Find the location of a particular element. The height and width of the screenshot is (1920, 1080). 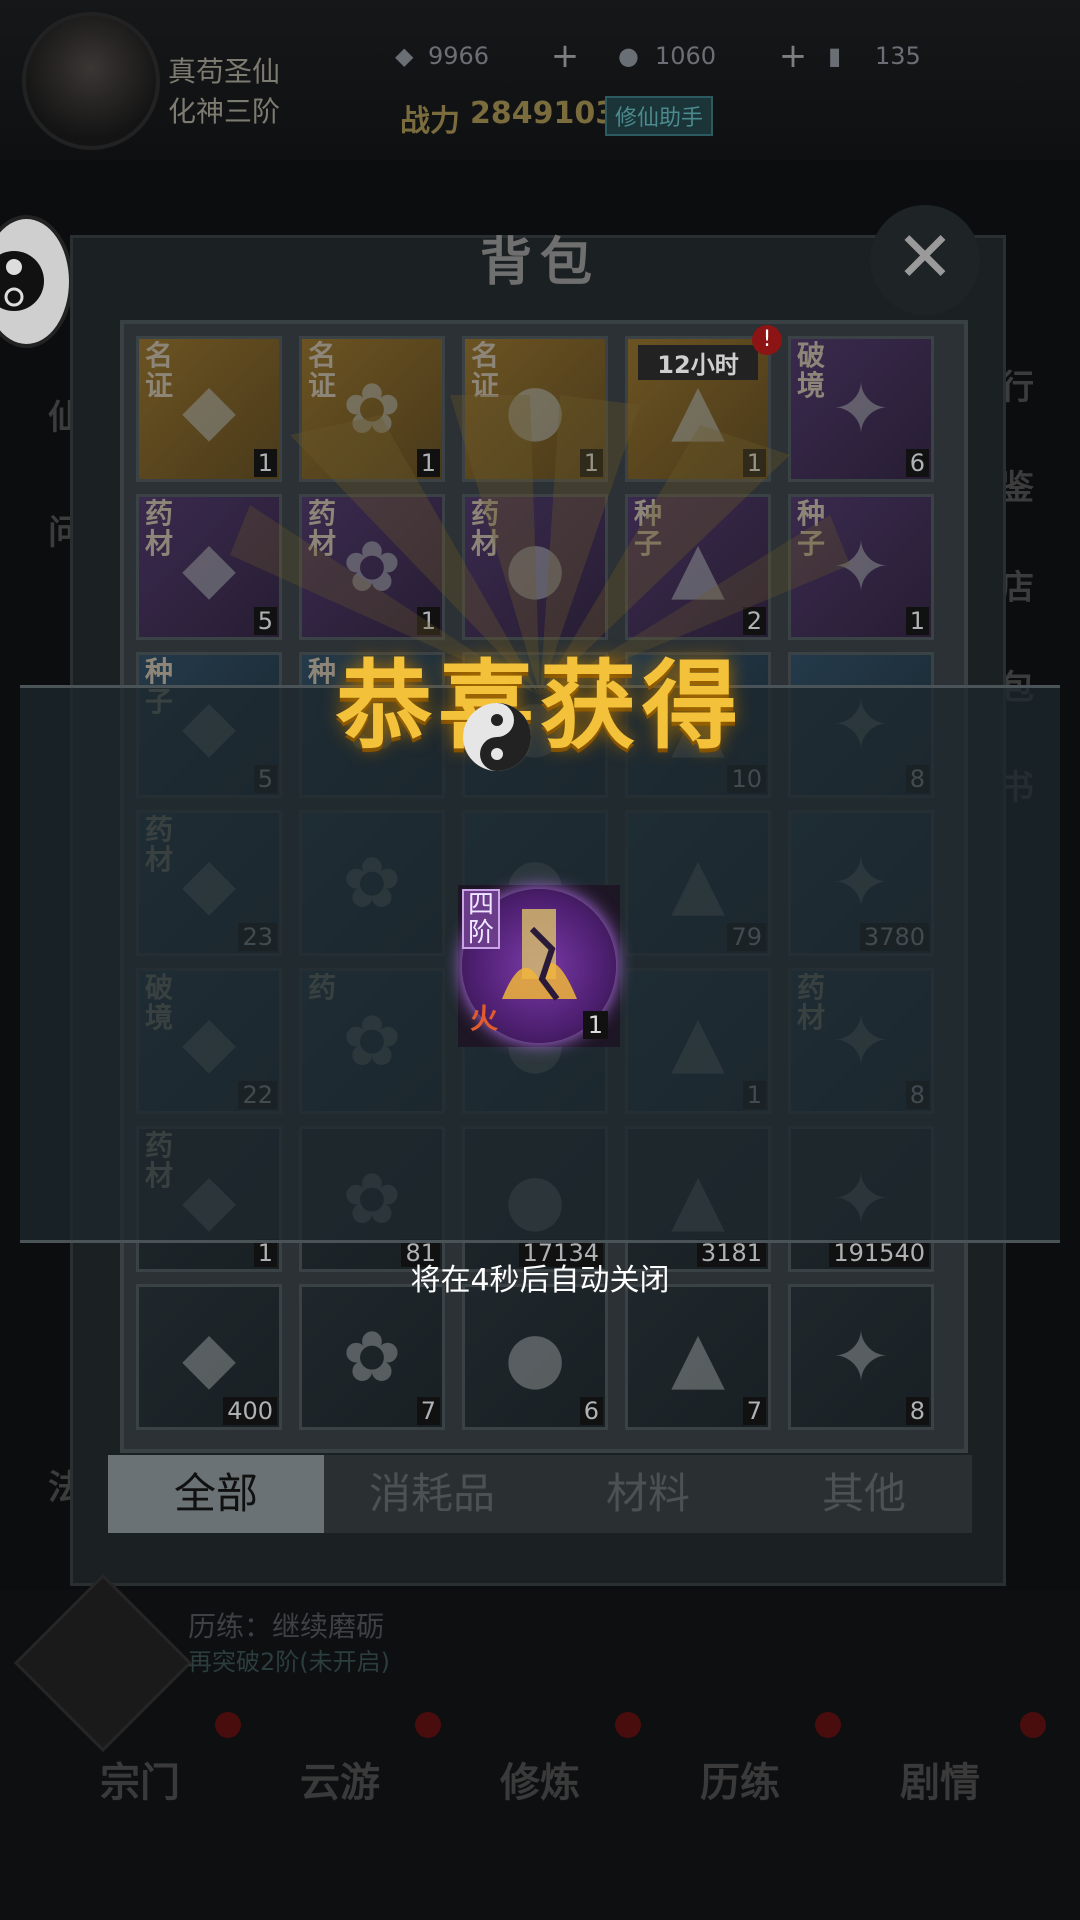

item-count: 8 is located at coordinates (917, 1411).